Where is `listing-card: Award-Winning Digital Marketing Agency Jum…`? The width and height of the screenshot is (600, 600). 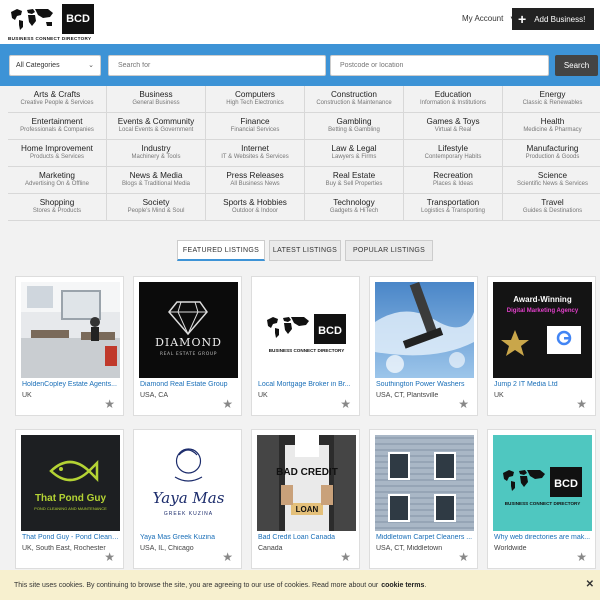 listing-card: Award-Winning Digital Marketing Agency Jum… is located at coordinates (541, 346).